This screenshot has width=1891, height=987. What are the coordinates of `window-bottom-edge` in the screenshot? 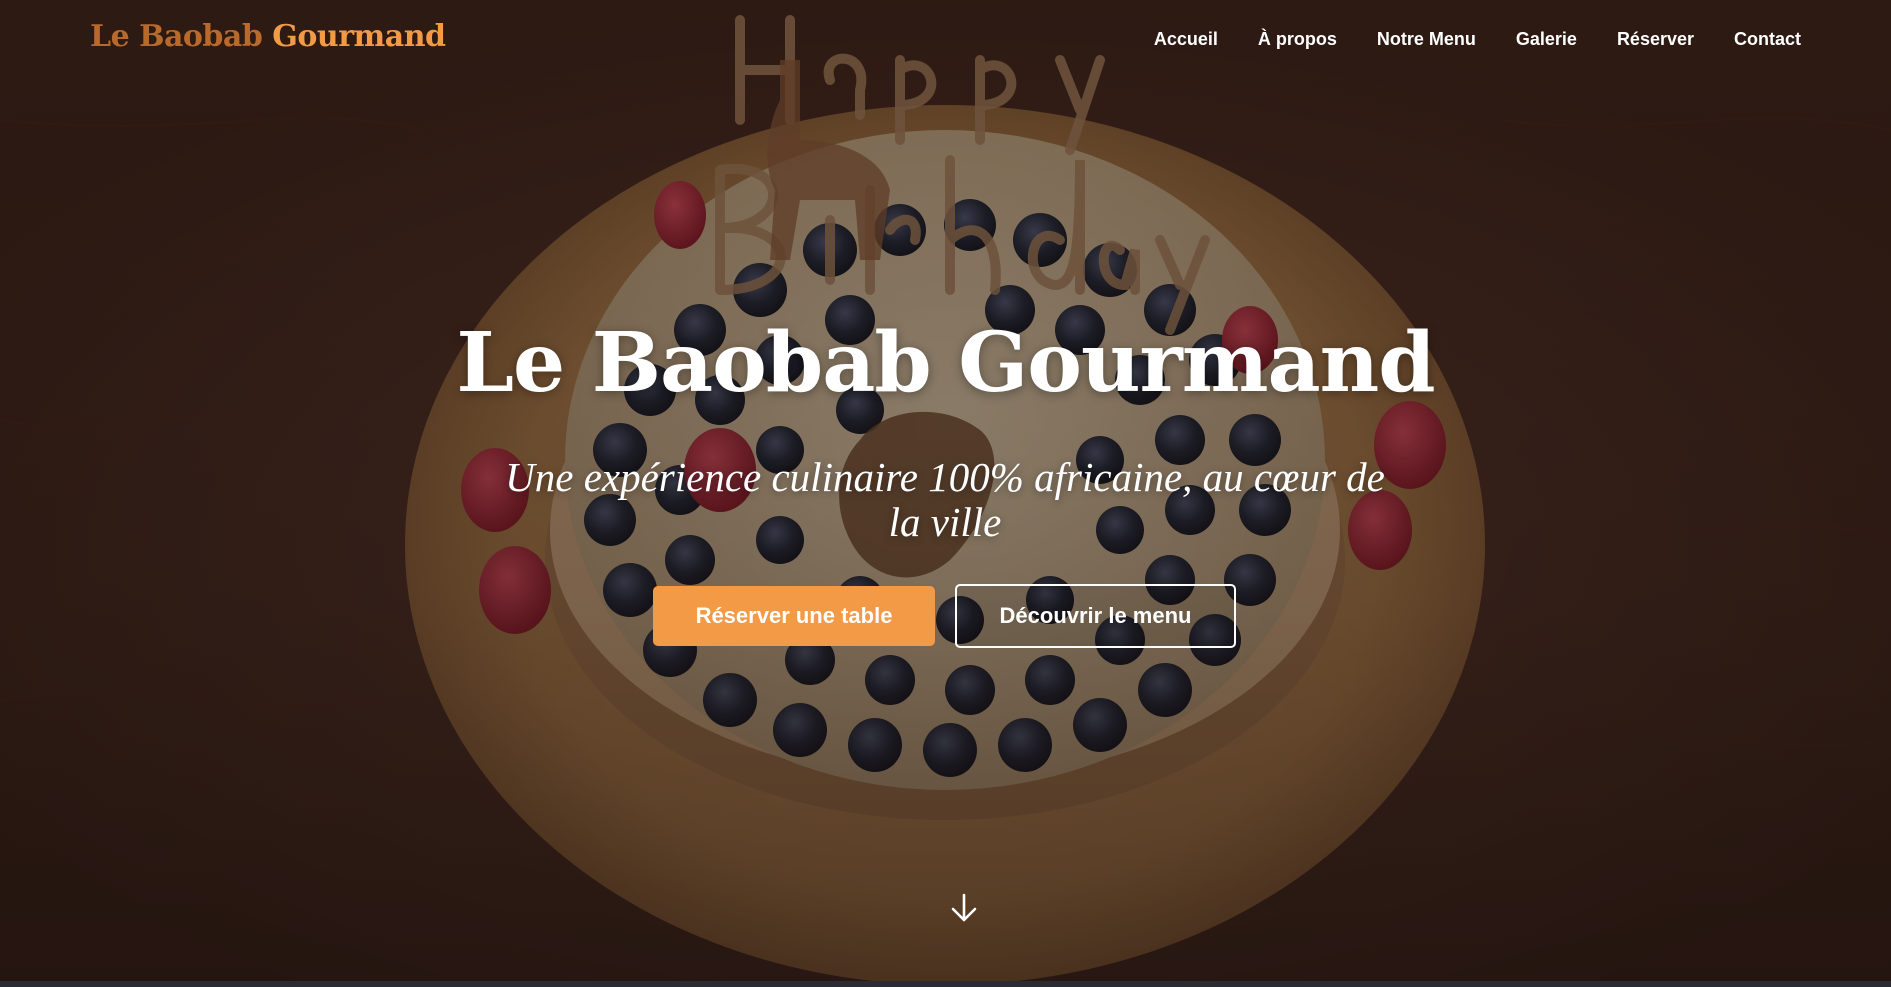 It's located at (945, 984).